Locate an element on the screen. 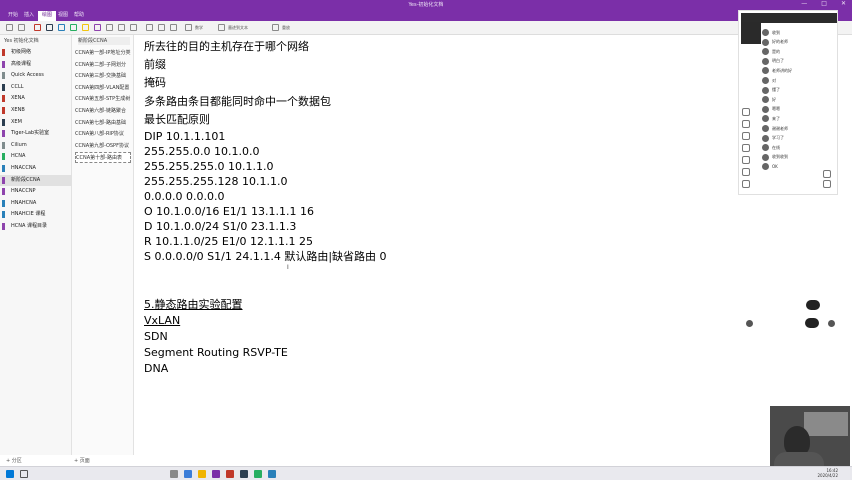 The image size is (852, 480). section-item: CCNA第十部-路由表 is located at coordinates (103, 158).